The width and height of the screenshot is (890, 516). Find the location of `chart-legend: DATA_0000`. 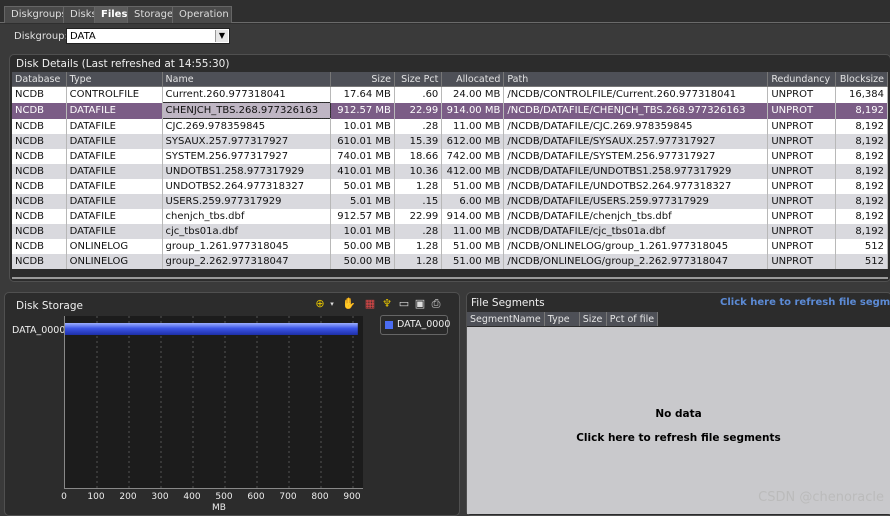

chart-legend: DATA_0000 is located at coordinates (415, 325).